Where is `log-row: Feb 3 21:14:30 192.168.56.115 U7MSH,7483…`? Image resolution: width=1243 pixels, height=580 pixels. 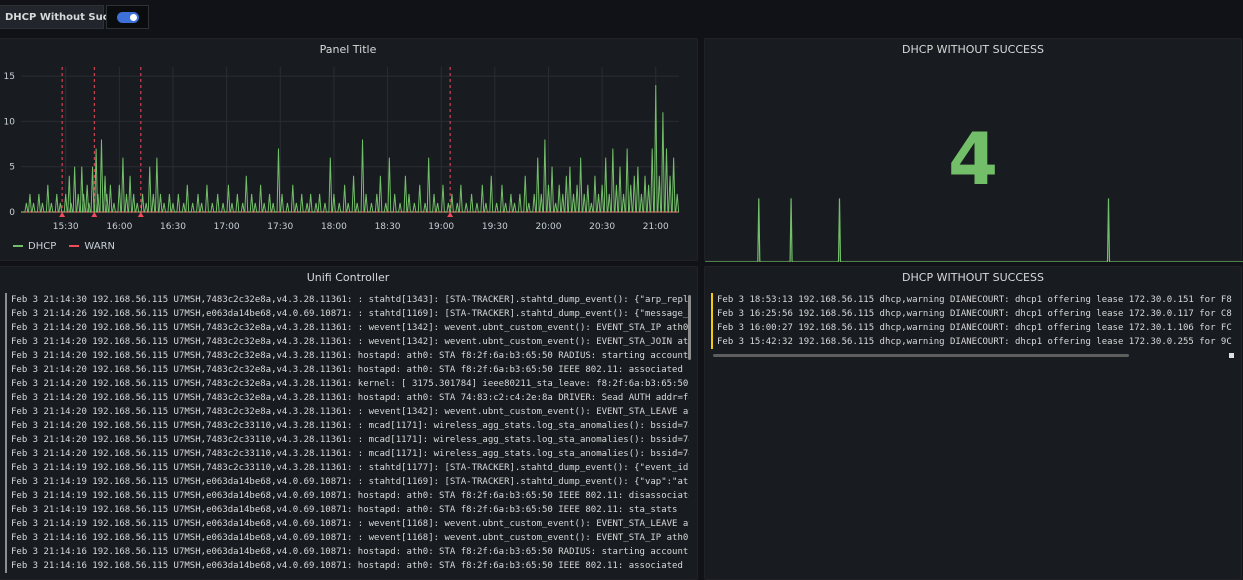
log-row: Feb 3 21:14:30 192.168.56.115 U7MSH,7483… is located at coordinates (347, 300).